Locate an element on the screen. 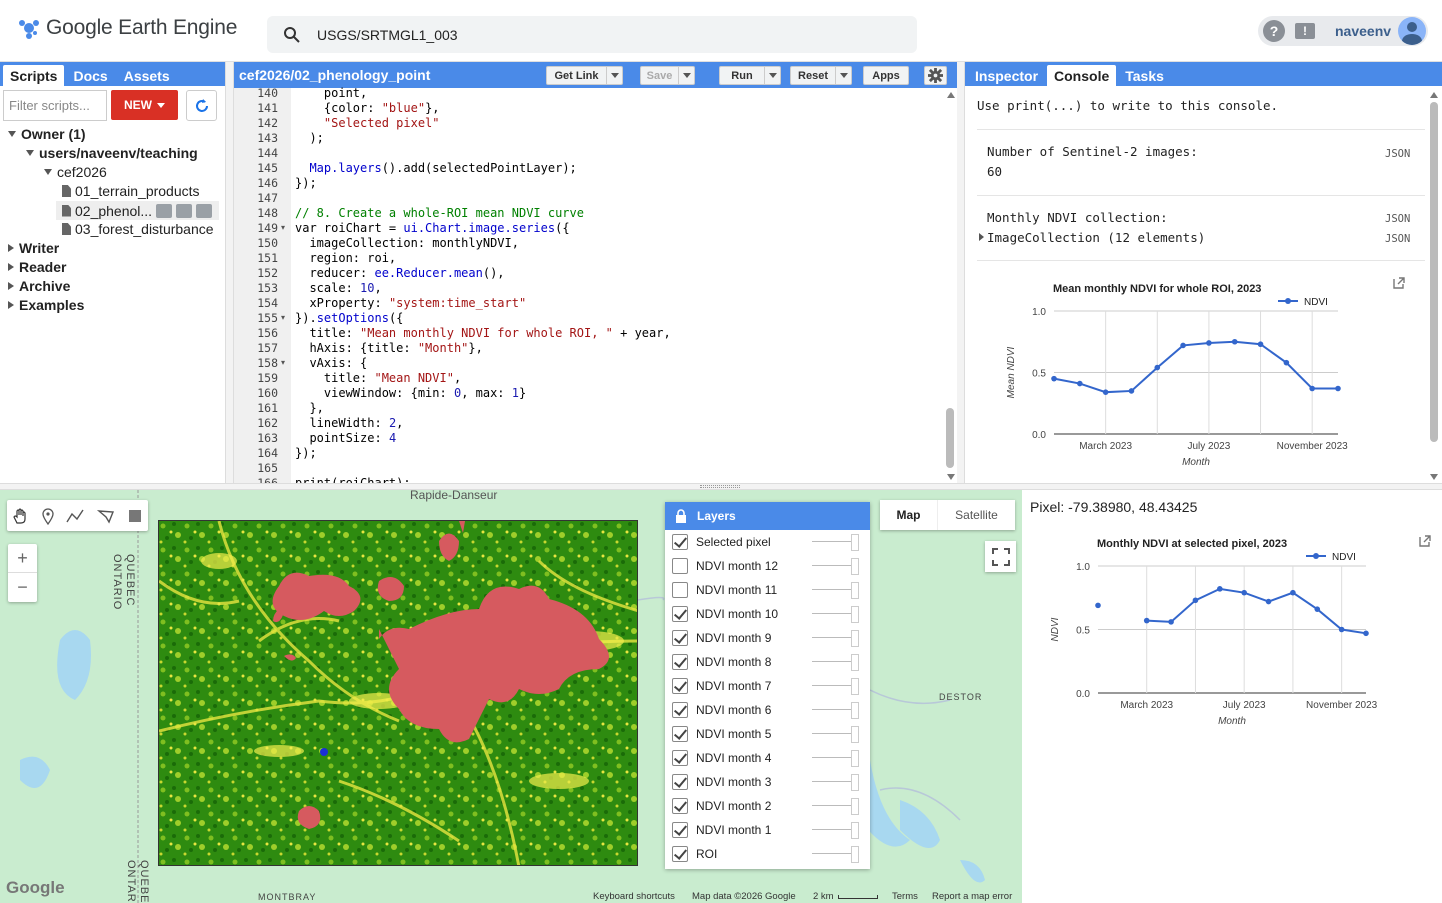 The image size is (1442, 903). tab-scripts: Scripts is located at coordinates (34, 75).